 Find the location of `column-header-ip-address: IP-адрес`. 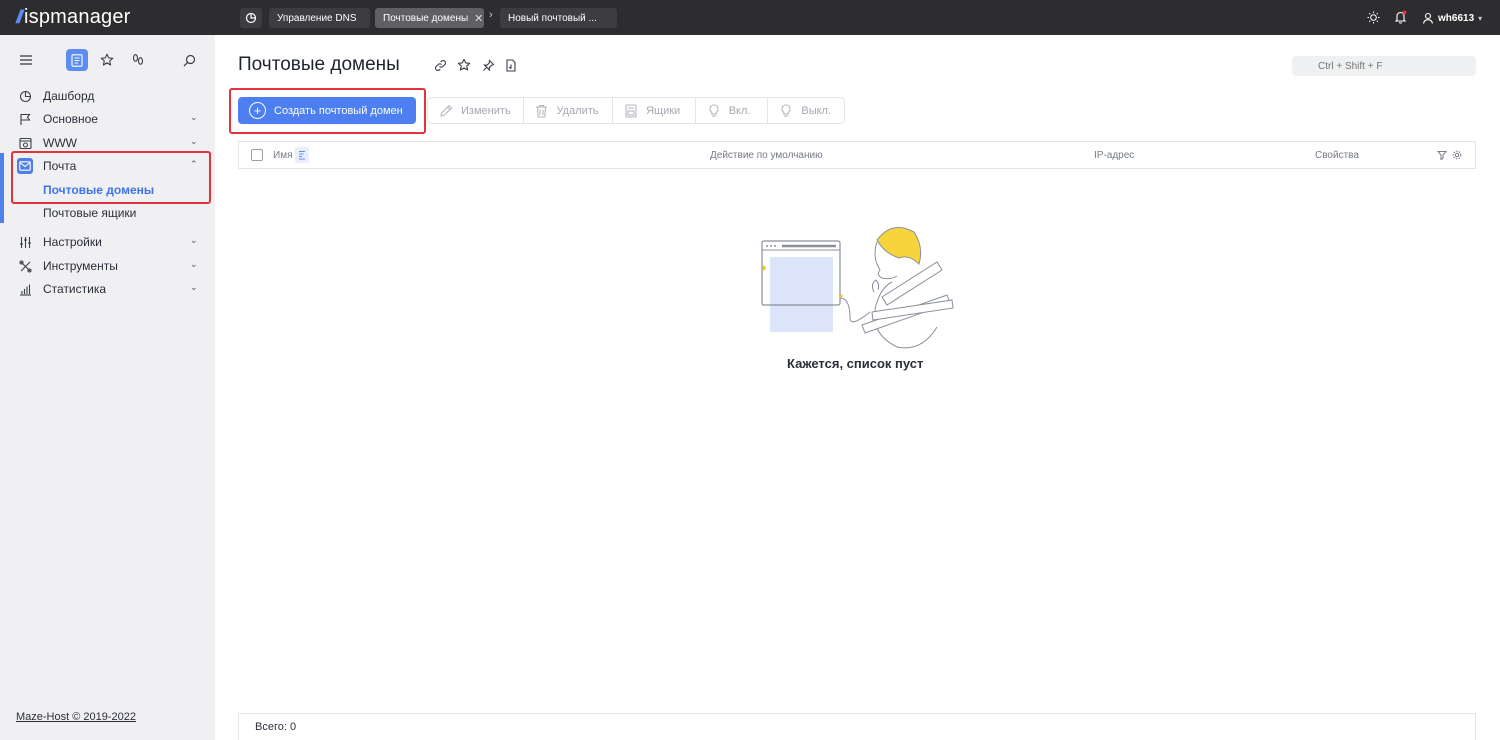

column-header-ip-address: IP-адрес is located at coordinates (1114, 155).